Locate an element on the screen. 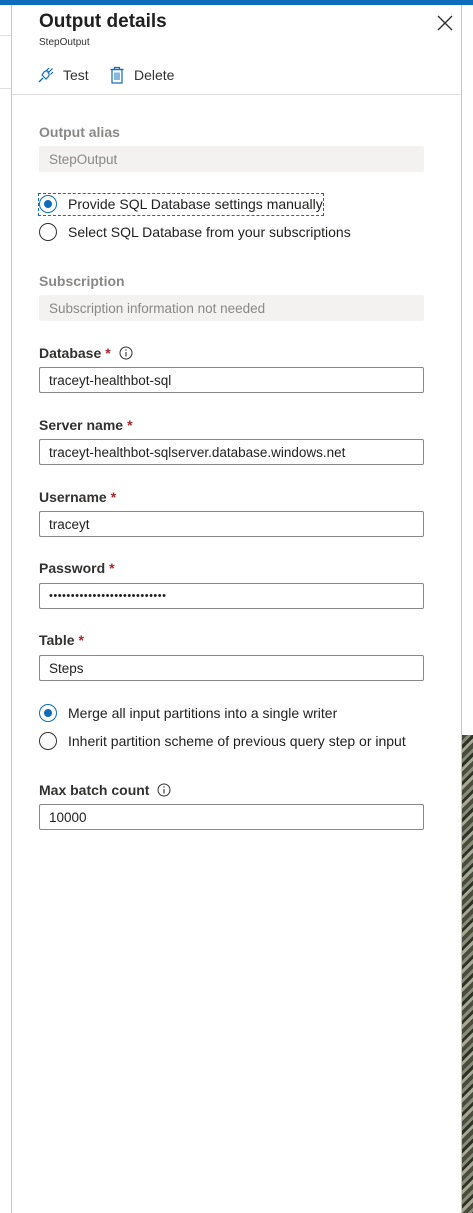 The height and width of the screenshot is (1213, 473). radio-provide-manually: Provide SQL Database settings manually is located at coordinates (181, 204).